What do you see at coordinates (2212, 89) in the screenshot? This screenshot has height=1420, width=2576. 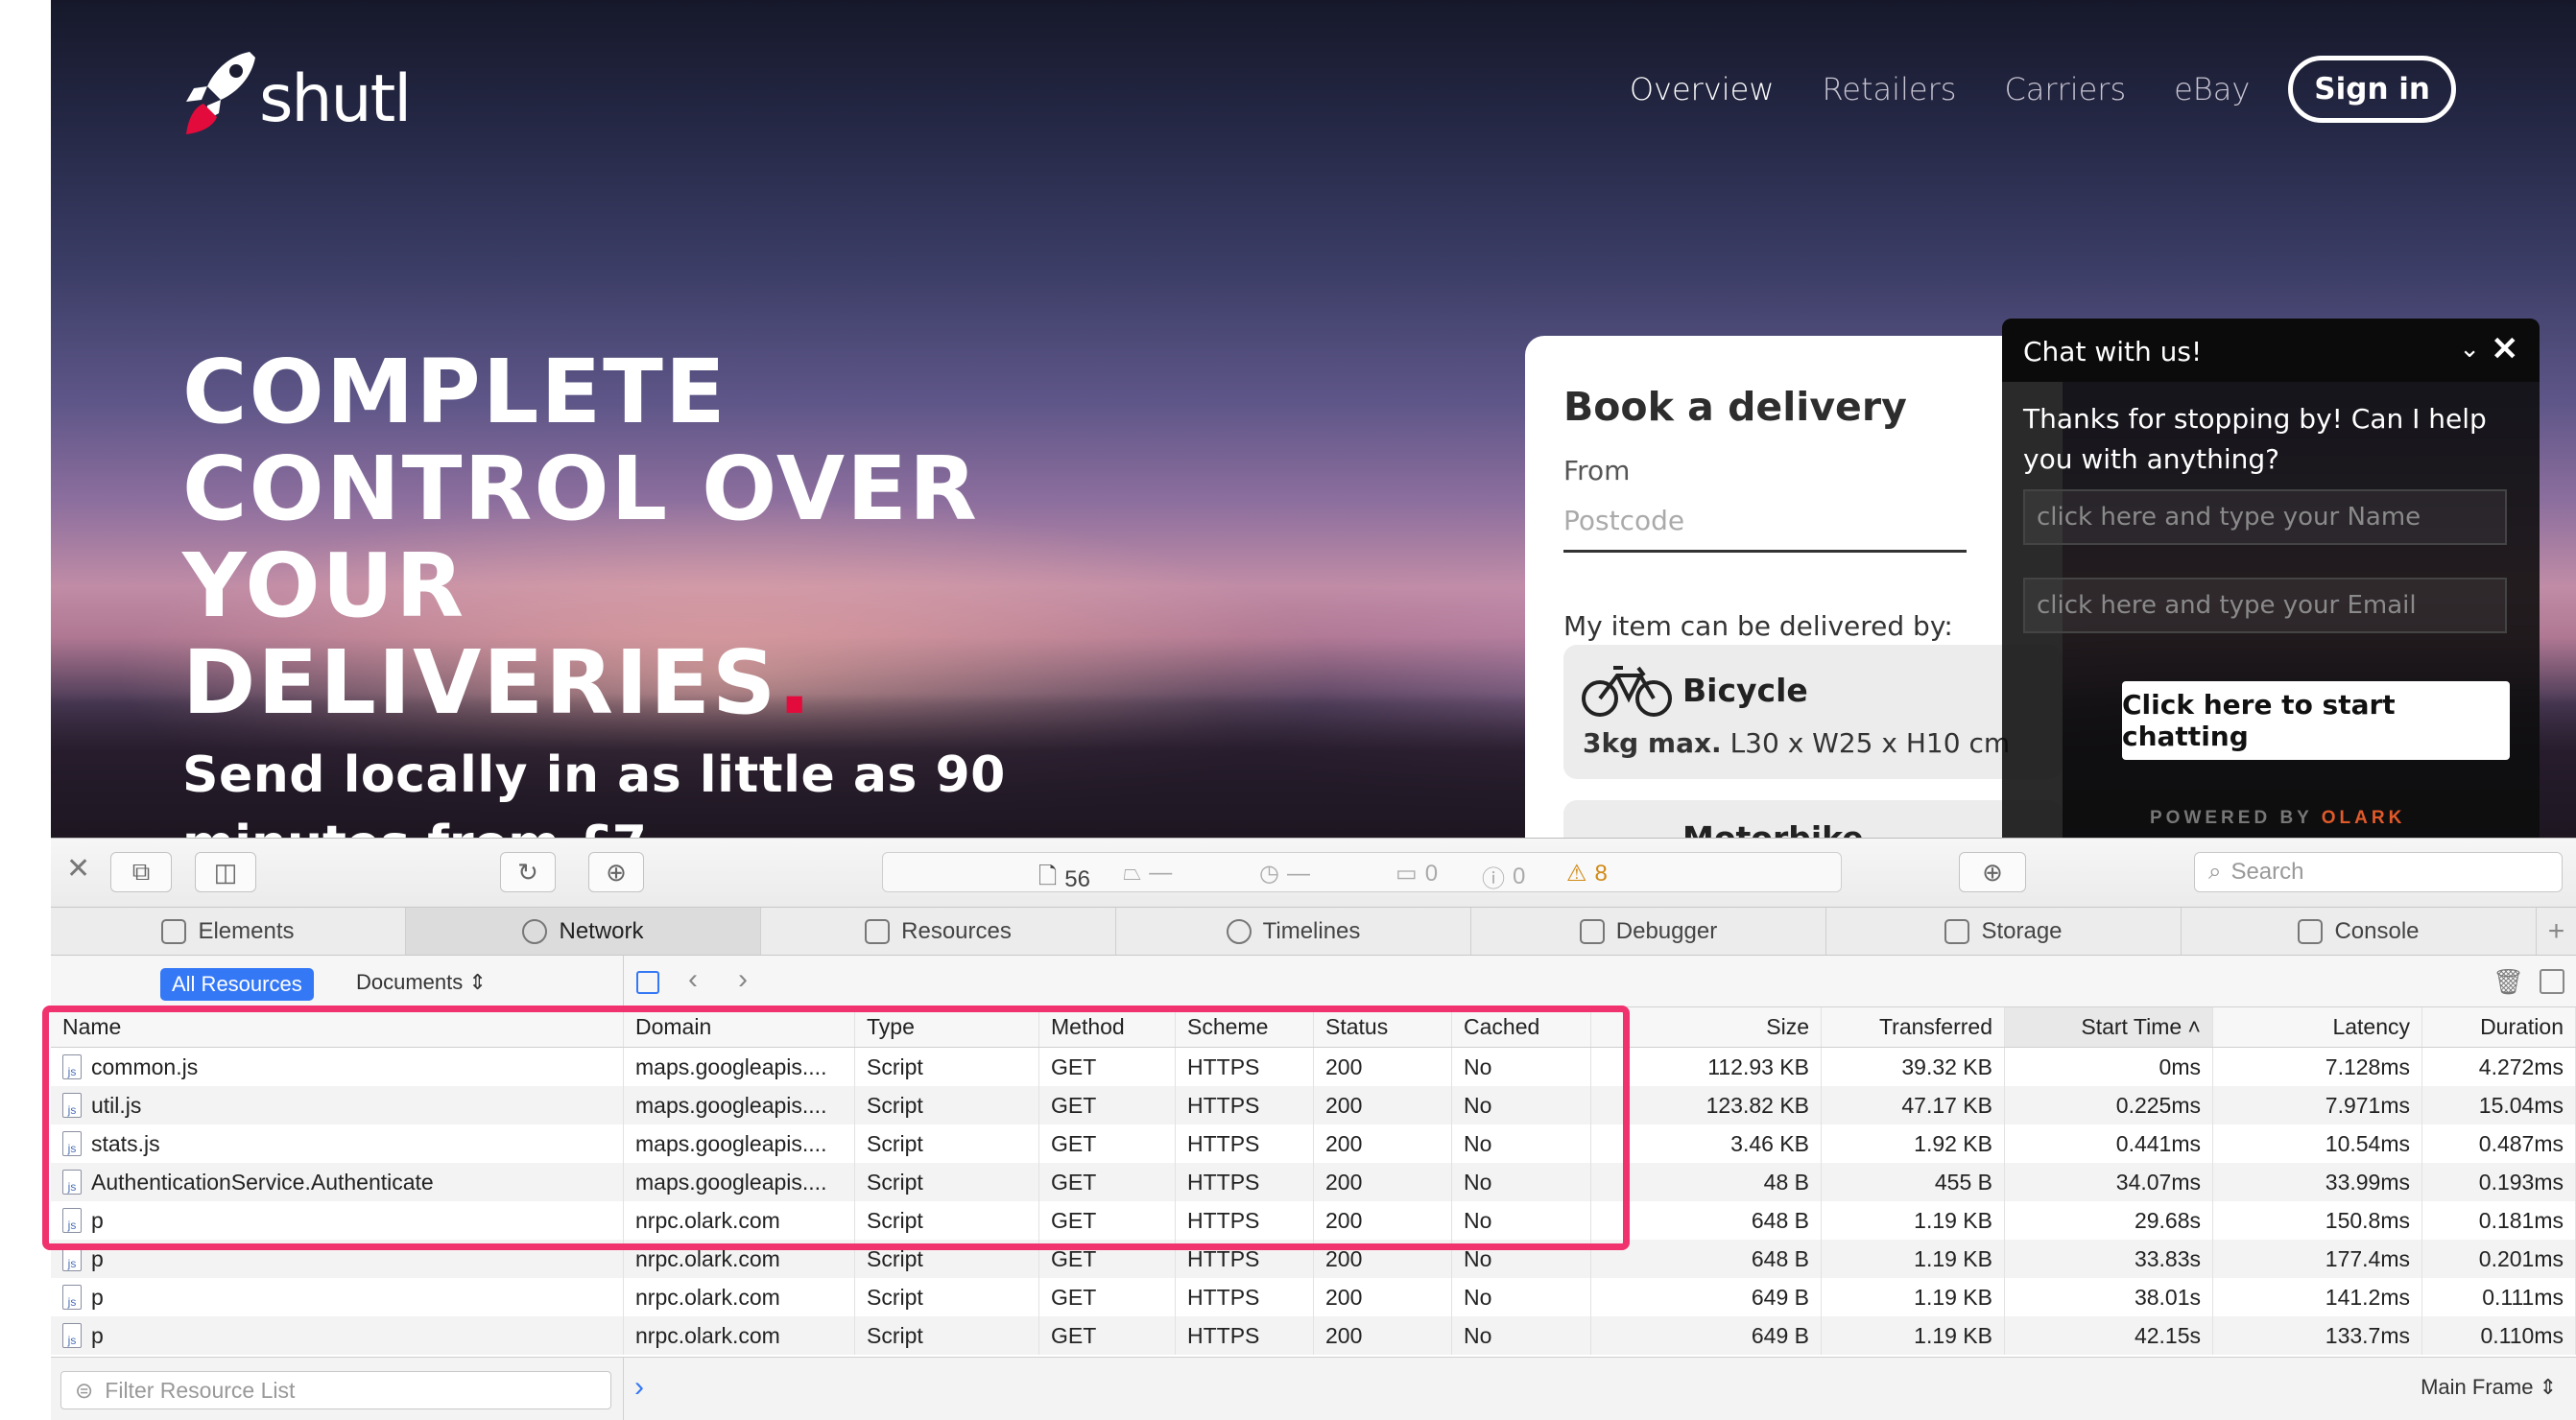 I see `nav-ebay: eBay` at bounding box center [2212, 89].